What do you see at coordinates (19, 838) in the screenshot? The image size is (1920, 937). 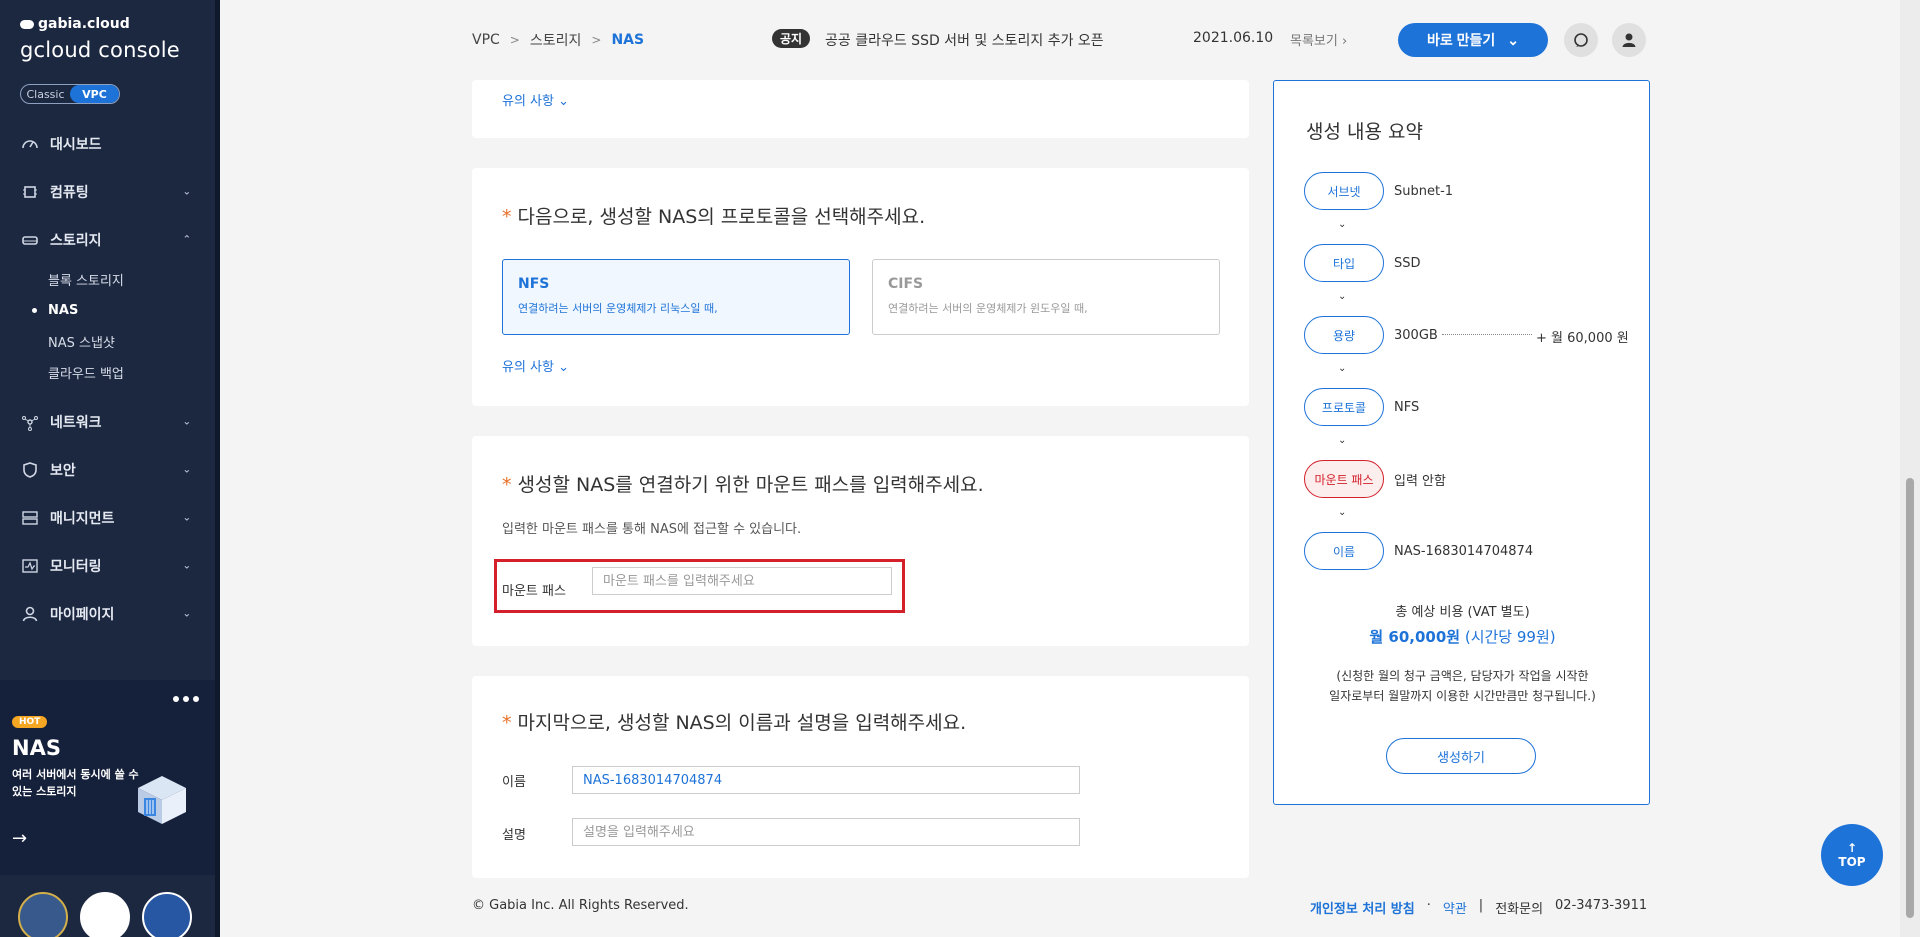 I see `arrow-right-icon: →` at bounding box center [19, 838].